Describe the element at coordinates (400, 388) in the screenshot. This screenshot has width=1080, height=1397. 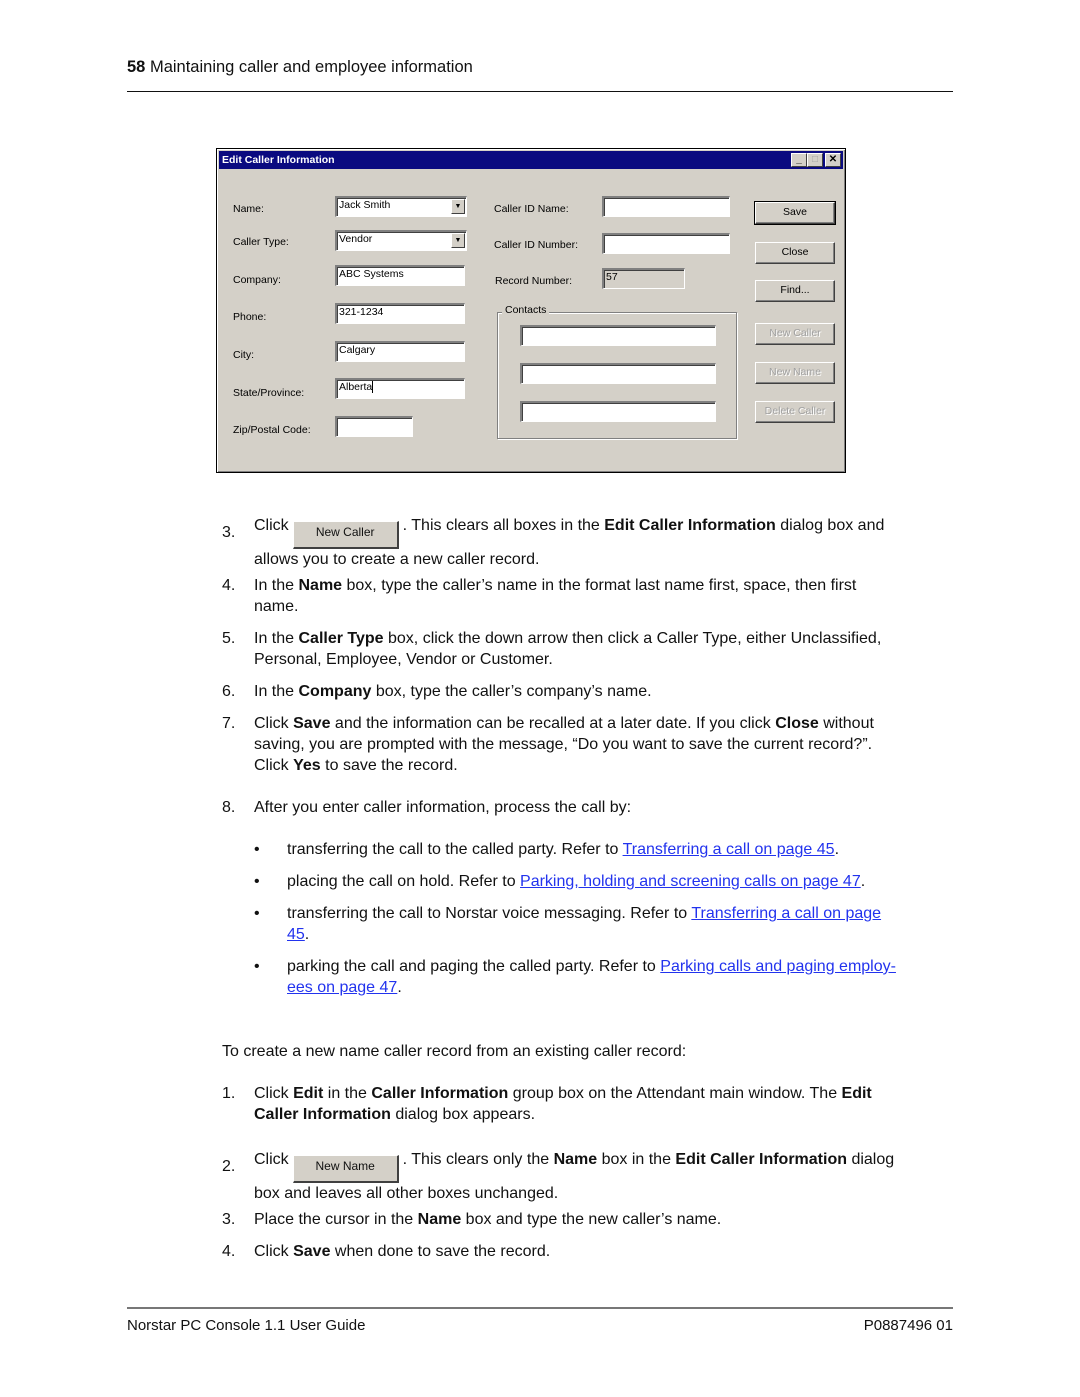
I see `state-input: Alberta` at that location.